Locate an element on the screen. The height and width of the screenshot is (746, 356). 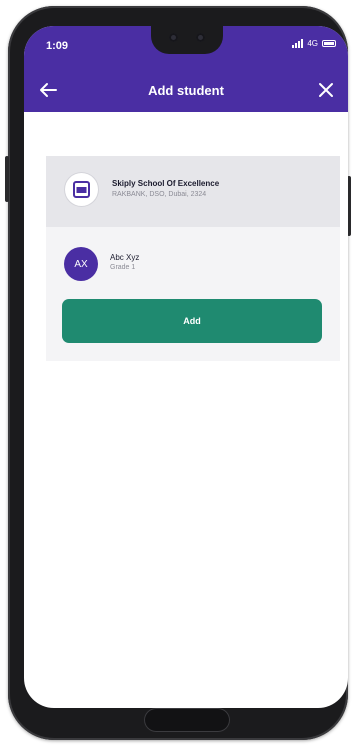
close-button is located at coordinates (326, 90).